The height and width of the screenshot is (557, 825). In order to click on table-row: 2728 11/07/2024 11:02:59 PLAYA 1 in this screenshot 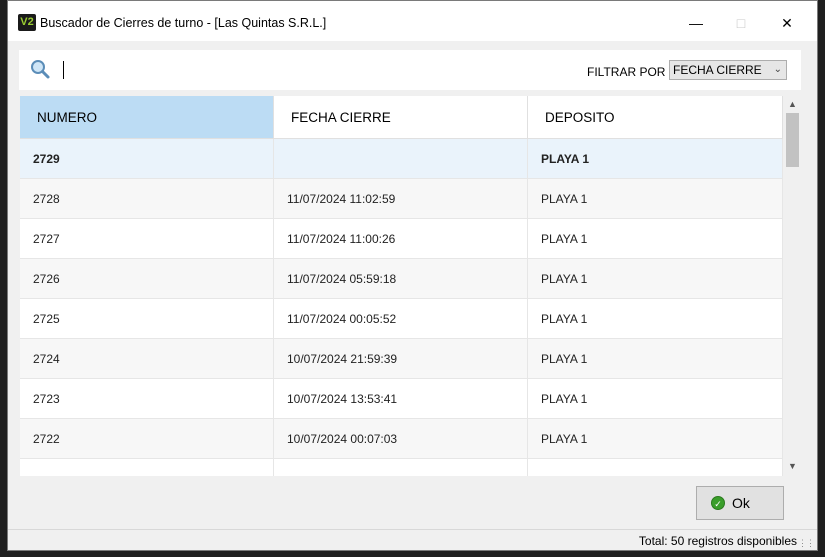, I will do `click(401, 199)`.